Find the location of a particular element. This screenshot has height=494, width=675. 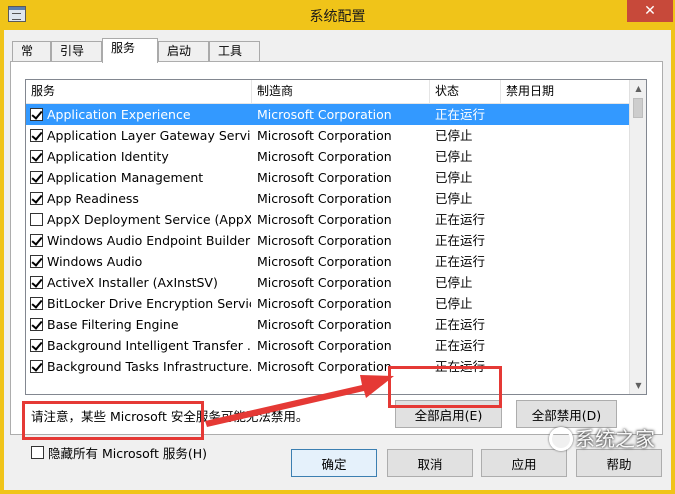

watermark: 系统之家 is located at coordinates (608, 437).